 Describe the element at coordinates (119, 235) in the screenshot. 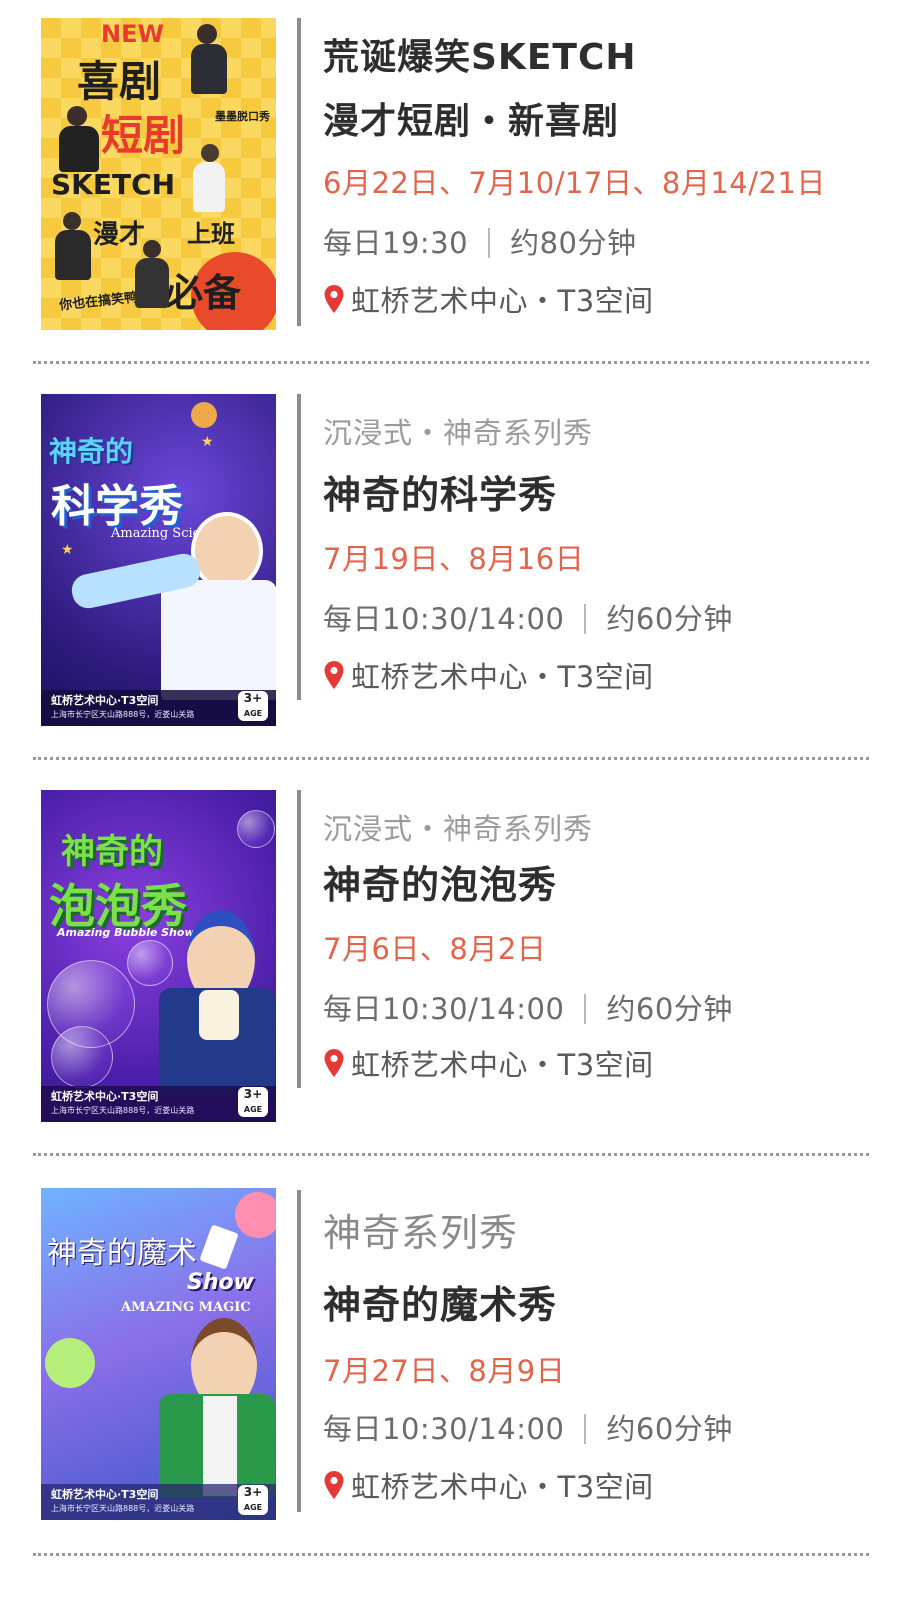

I see `poster-line-d: 漫才` at that location.